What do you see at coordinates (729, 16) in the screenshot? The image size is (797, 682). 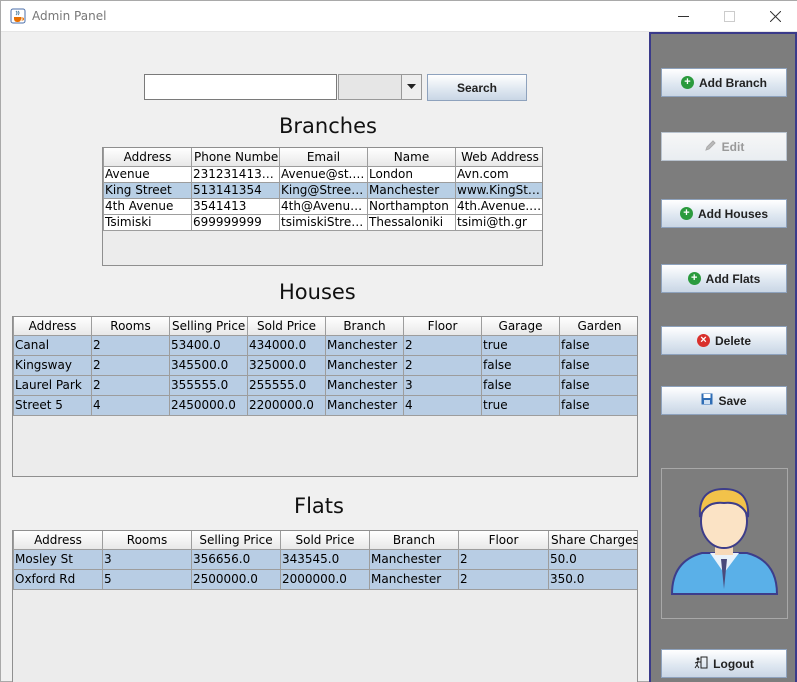 I see `maximize-button` at bounding box center [729, 16].